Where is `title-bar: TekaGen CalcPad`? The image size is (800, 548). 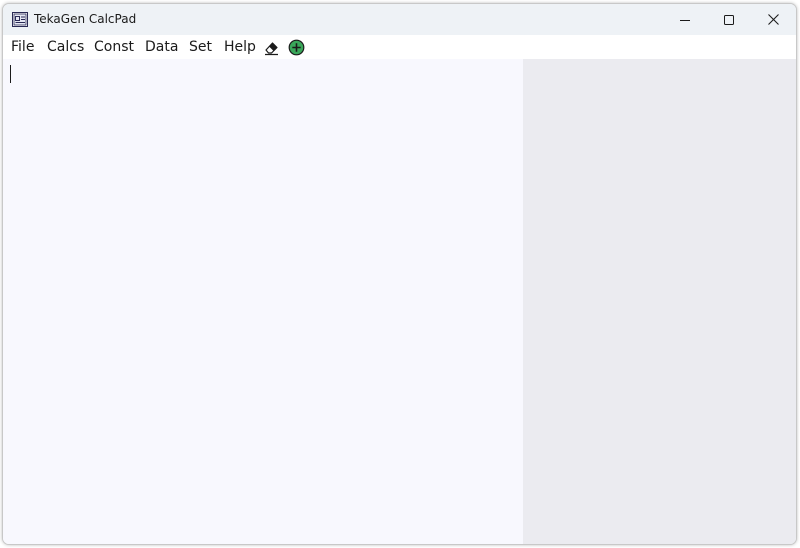
title-bar: TekaGen CalcPad is located at coordinates (399, 19).